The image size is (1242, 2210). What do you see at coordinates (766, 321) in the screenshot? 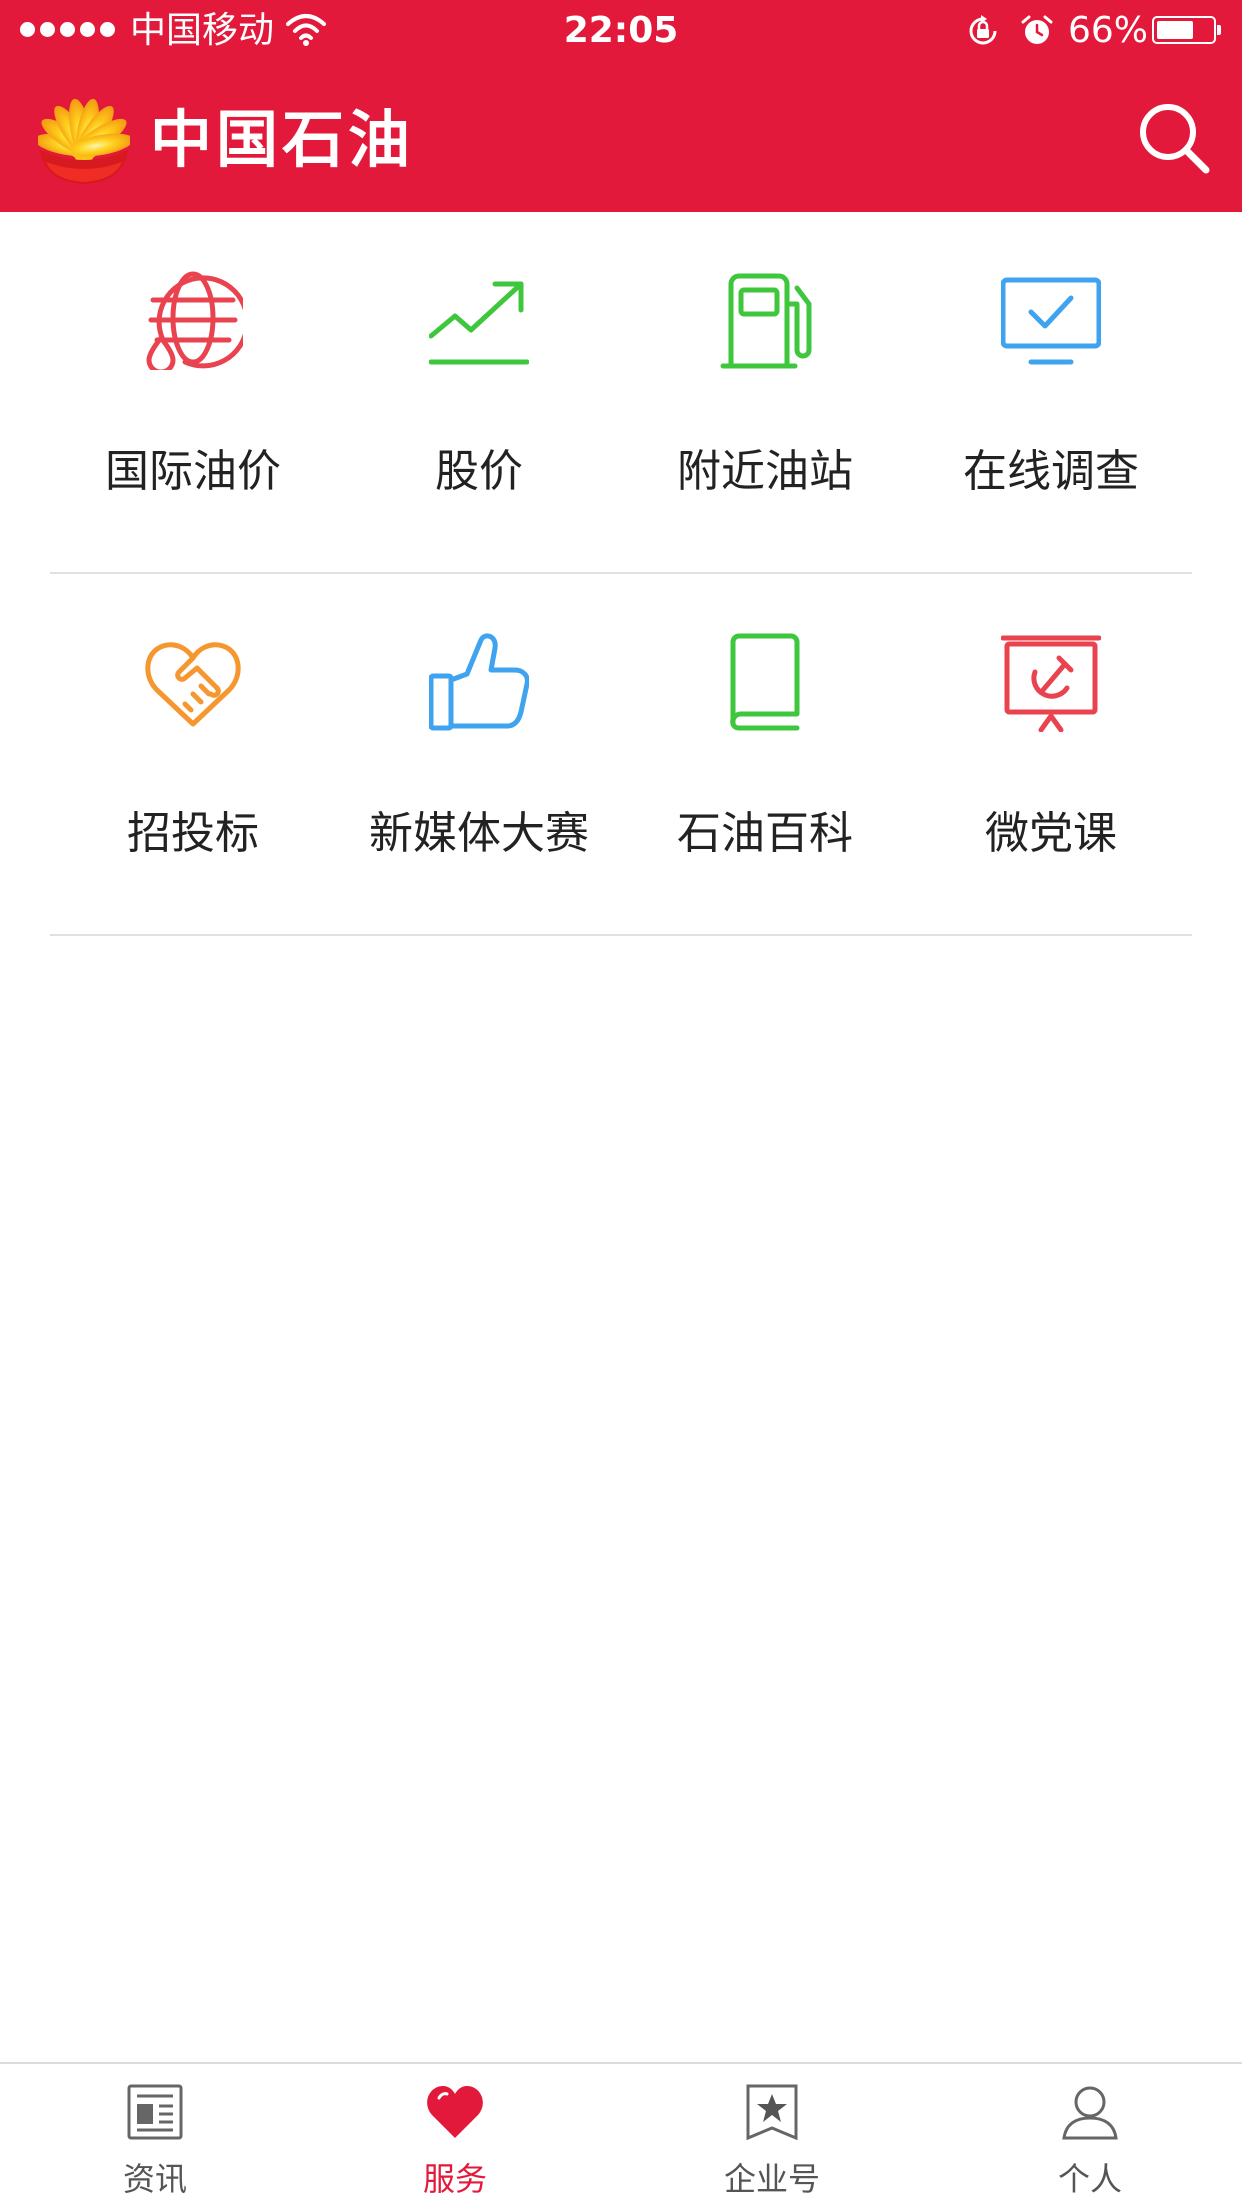
I see `fuel-pump-icon` at bounding box center [766, 321].